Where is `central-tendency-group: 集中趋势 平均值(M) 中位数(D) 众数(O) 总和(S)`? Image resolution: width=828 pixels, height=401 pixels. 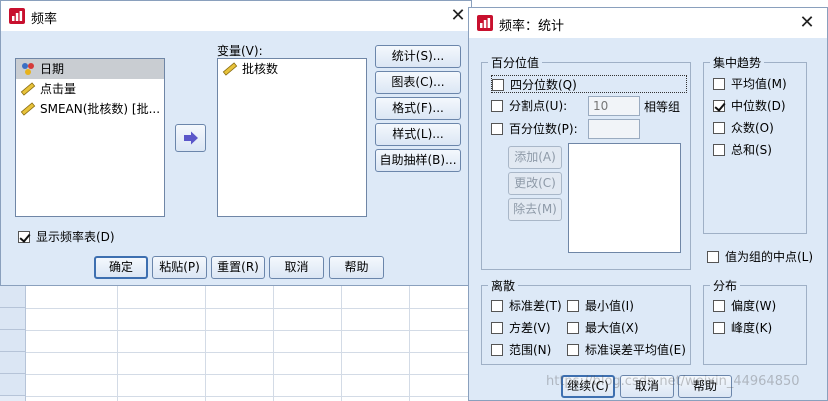
central-tendency-group: 集中趋势 平均值(M) 中位数(D) 众数(O) 总和(S) is located at coordinates (755, 144).